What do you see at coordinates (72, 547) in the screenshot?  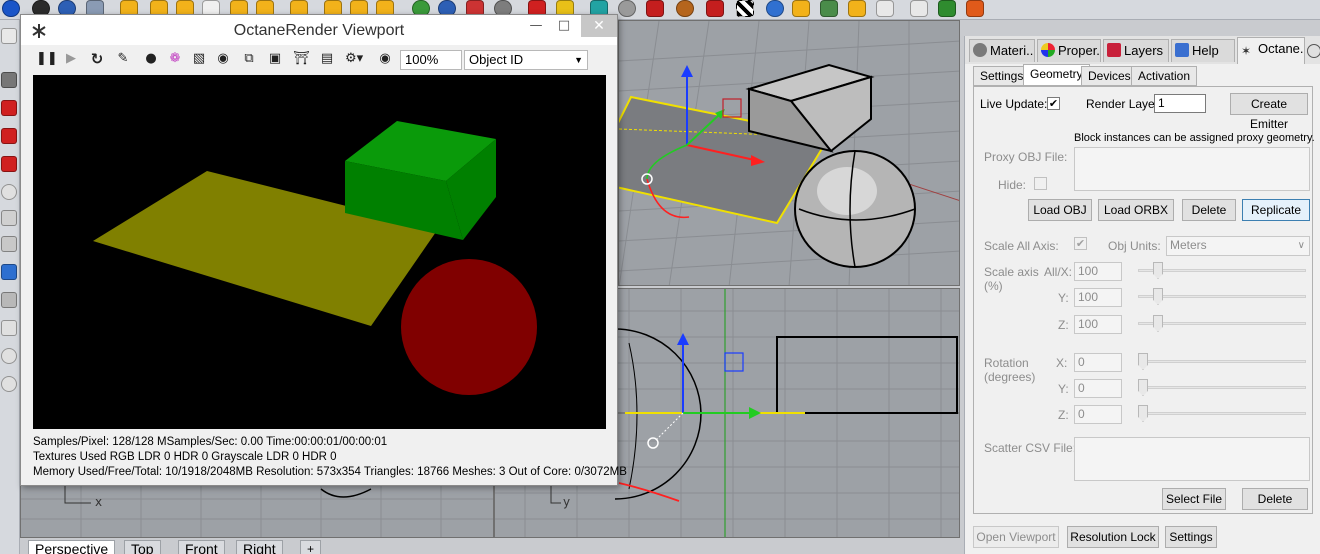 I see `tab-perspective: Perspective` at bounding box center [72, 547].